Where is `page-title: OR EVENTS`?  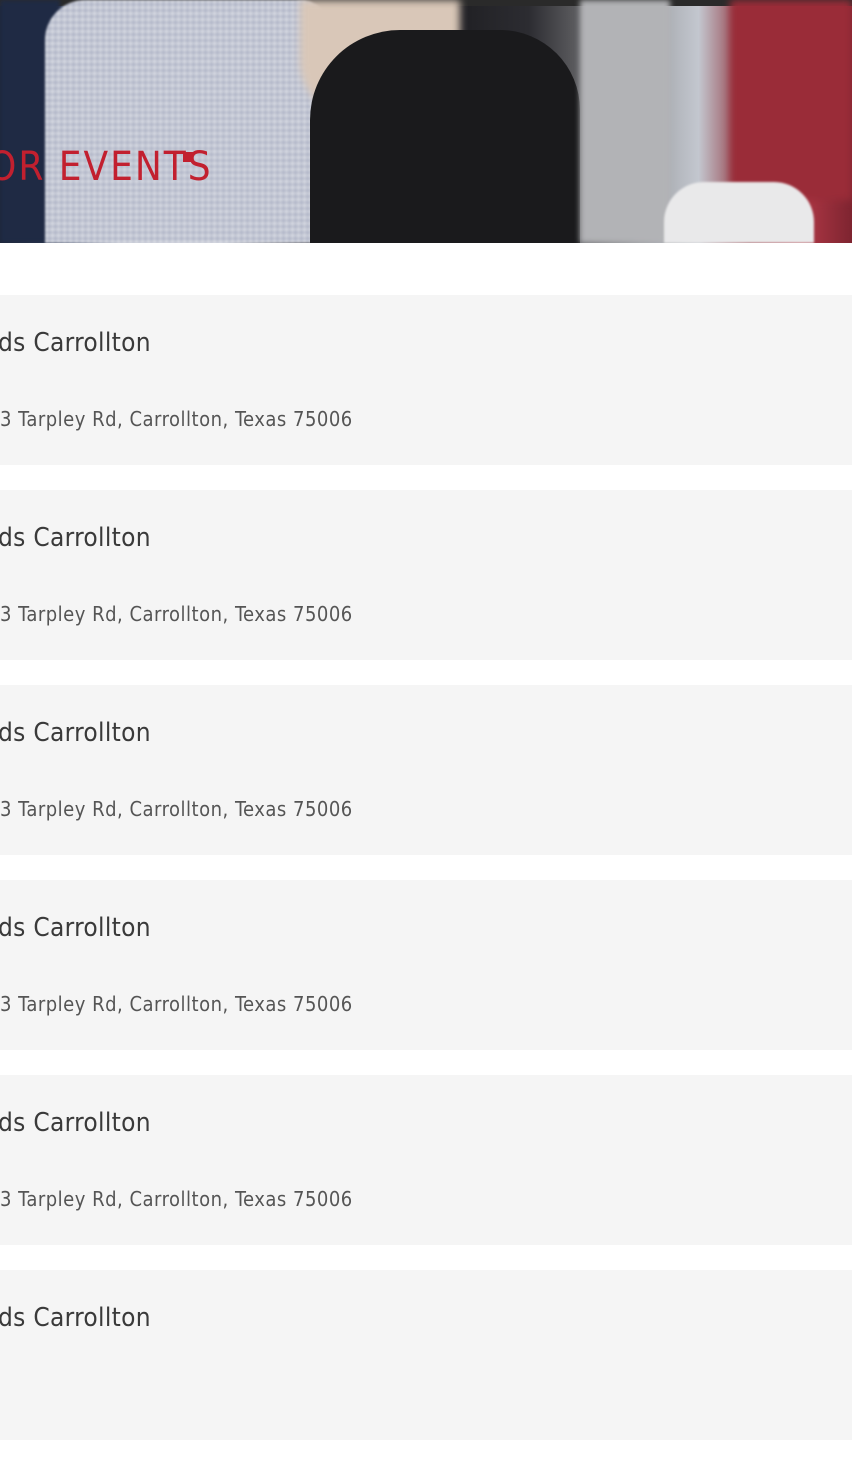 page-title: OR EVENTS is located at coordinates (106, 167).